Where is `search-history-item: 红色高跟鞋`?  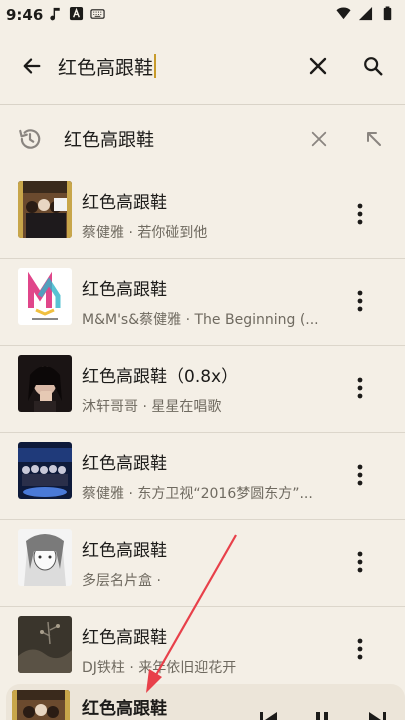 search-history-item: 红色高跟鞋 is located at coordinates (202, 139).